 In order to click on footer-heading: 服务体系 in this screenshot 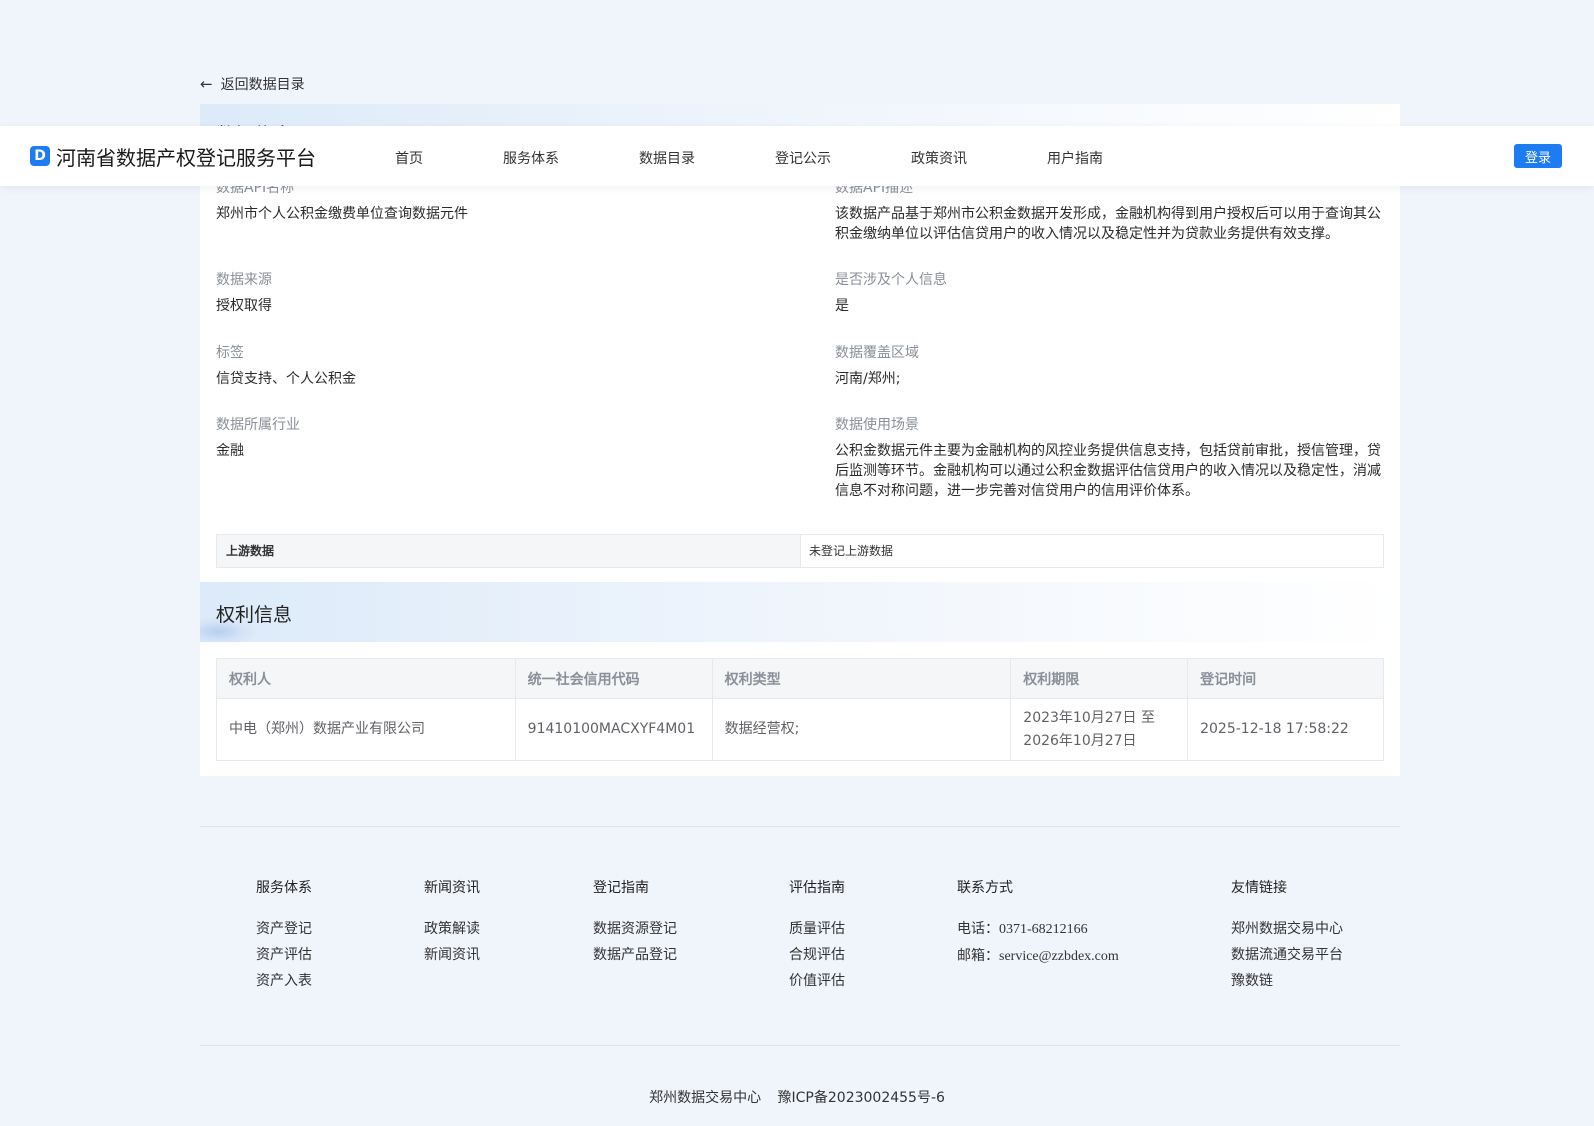, I will do `click(284, 888)`.